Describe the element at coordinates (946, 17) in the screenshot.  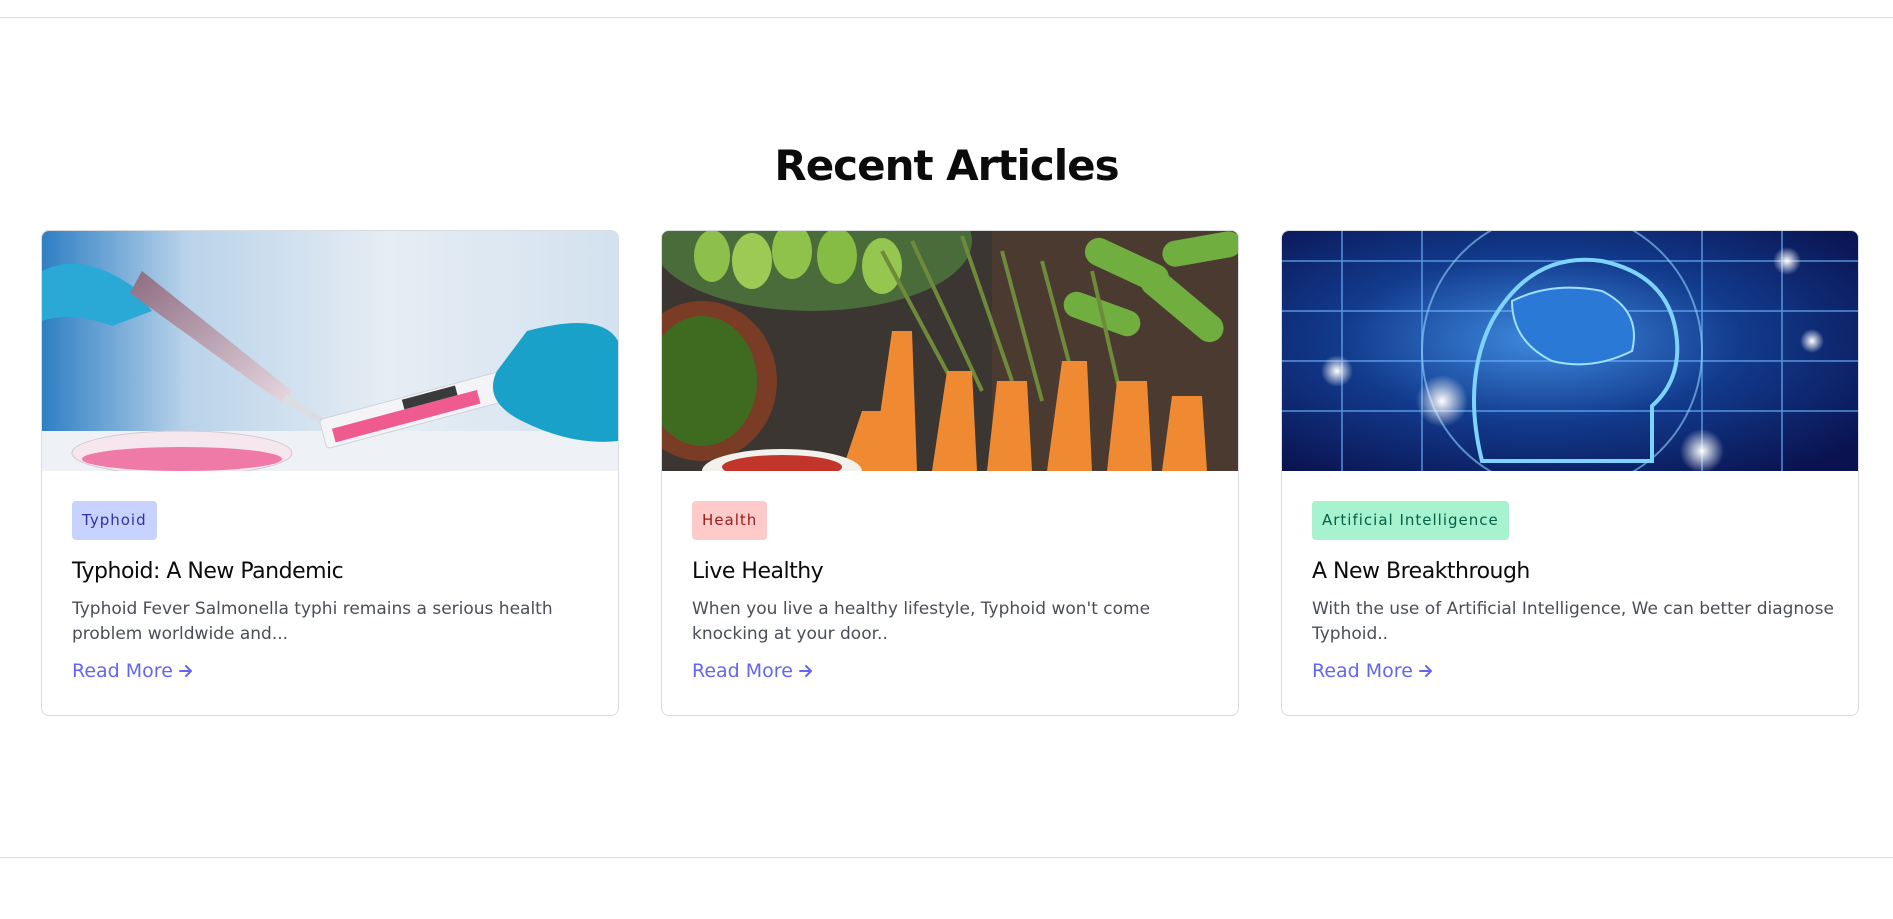
I see `top-divider` at that location.